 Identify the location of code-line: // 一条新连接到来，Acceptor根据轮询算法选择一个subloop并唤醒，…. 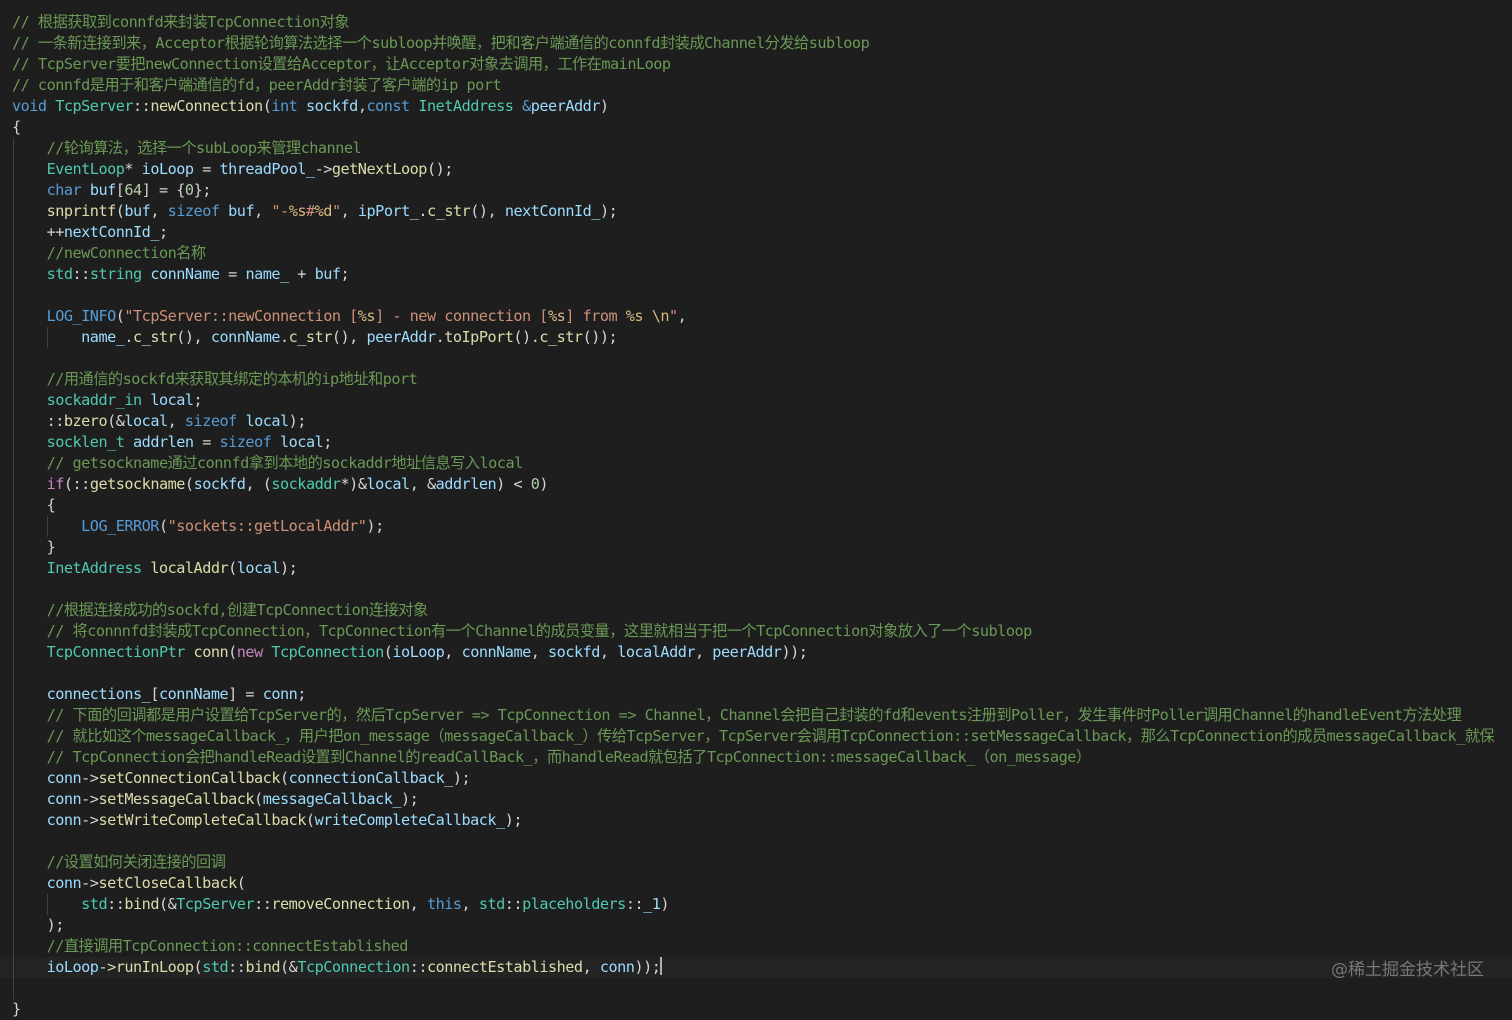
(435, 43).